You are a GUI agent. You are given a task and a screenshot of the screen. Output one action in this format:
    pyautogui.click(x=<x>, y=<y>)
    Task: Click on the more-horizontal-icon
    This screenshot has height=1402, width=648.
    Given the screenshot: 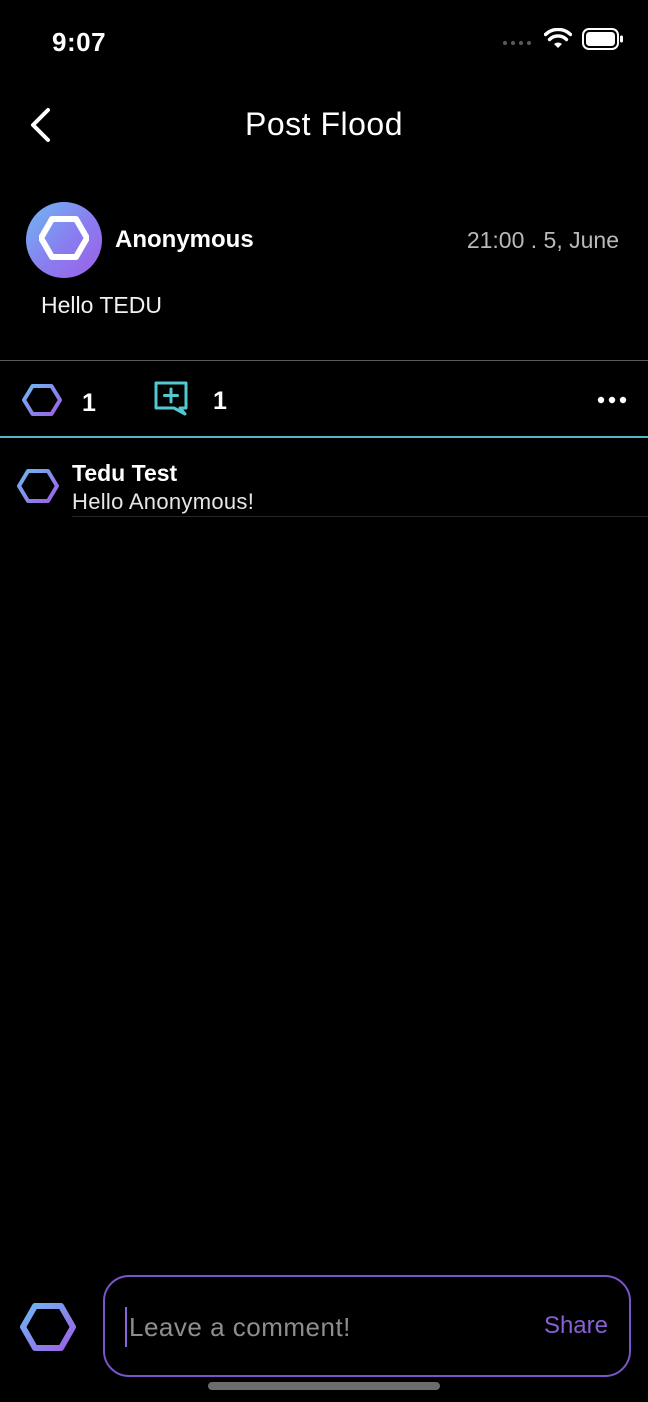 What is the action you would take?
    pyautogui.click(x=612, y=400)
    